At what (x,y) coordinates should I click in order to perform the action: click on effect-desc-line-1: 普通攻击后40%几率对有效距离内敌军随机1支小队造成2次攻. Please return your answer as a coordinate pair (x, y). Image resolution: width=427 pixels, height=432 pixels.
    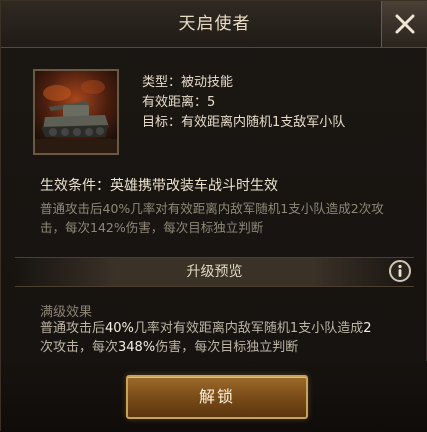
    Looking at the image, I should click on (212, 208).